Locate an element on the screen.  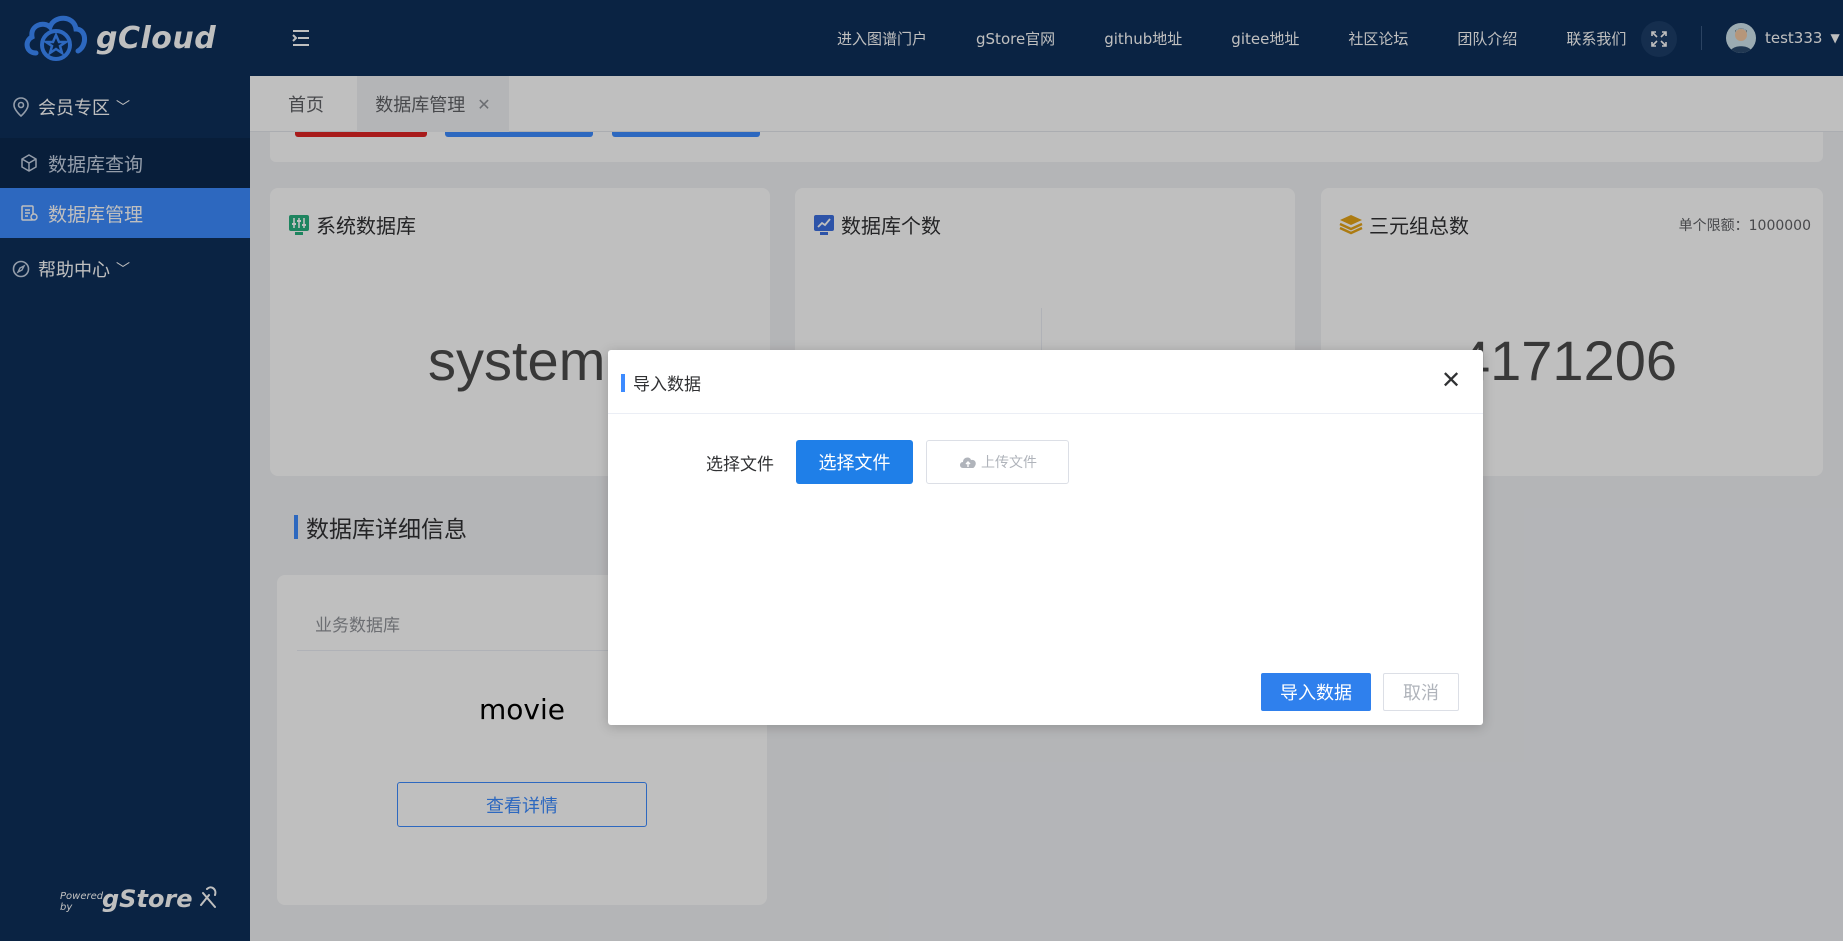
close-icon: ✕ is located at coordinates (1451, 380).